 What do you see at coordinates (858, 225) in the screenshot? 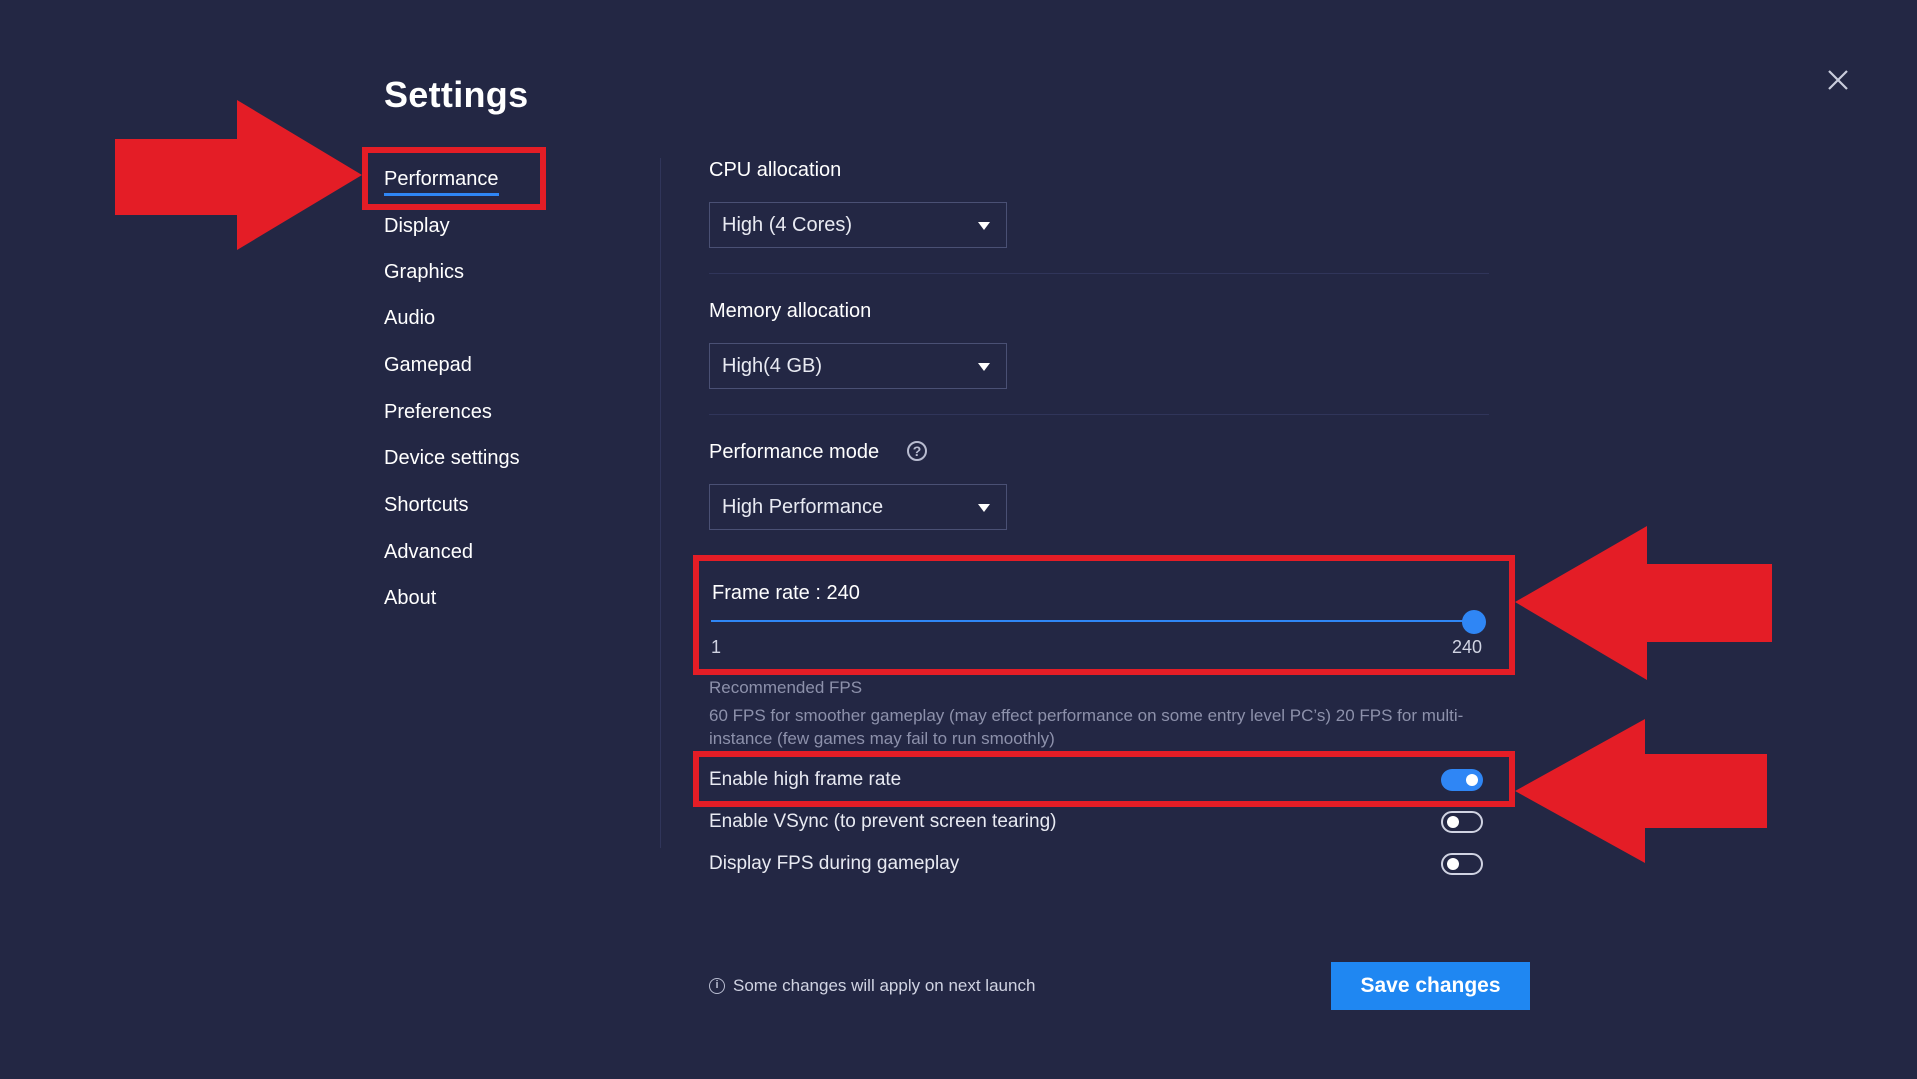
I see `cpu-allocation-select: High (4 Cores)` at bounding box center [858, 225].